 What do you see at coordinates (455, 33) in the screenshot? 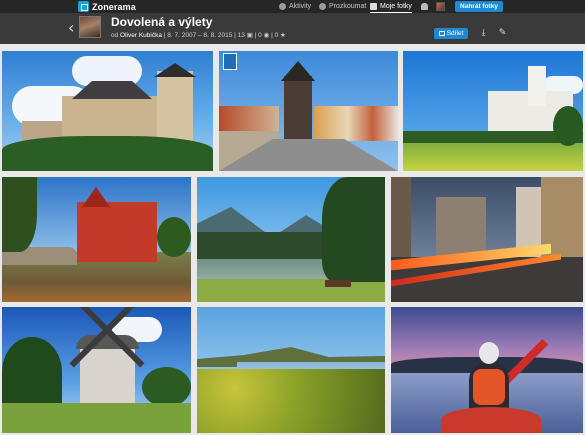
I see `share-label: Sdílet` at bounding box center [455, 33].